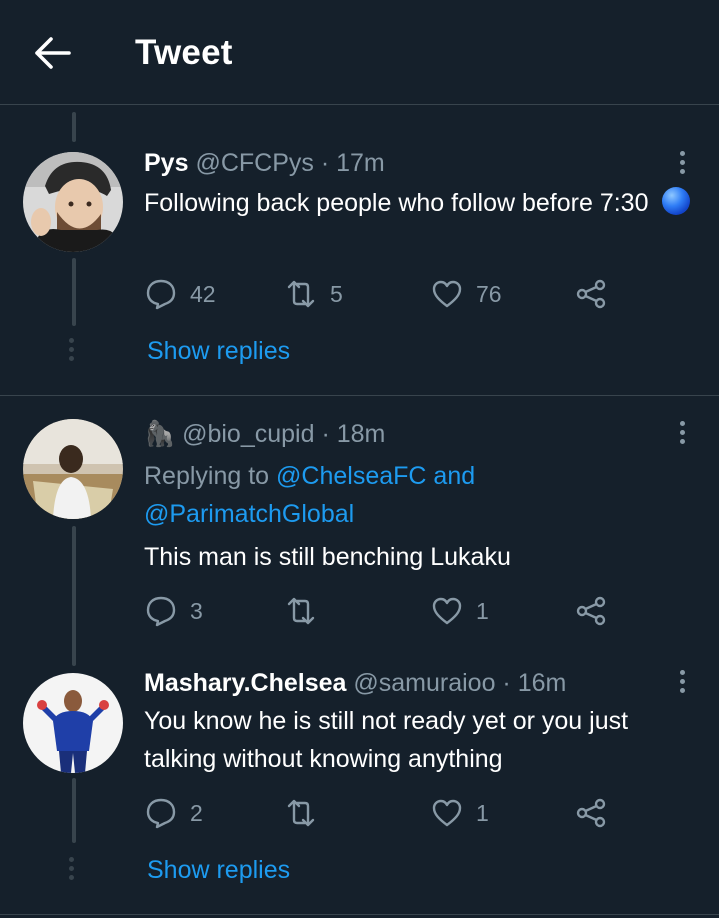  I want to click on display-name: Pys, so click(166, 163).